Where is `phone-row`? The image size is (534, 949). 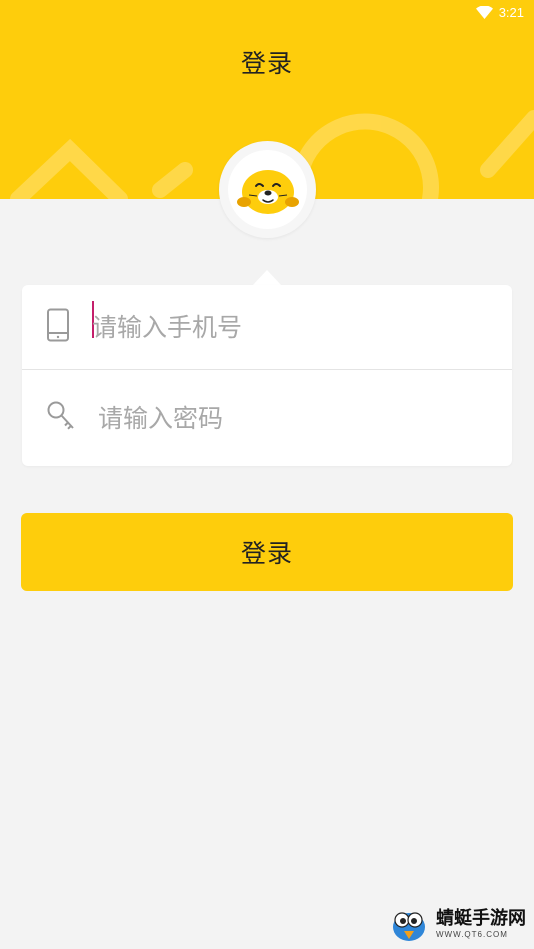
phone-row is located at coordinates (267, 327).